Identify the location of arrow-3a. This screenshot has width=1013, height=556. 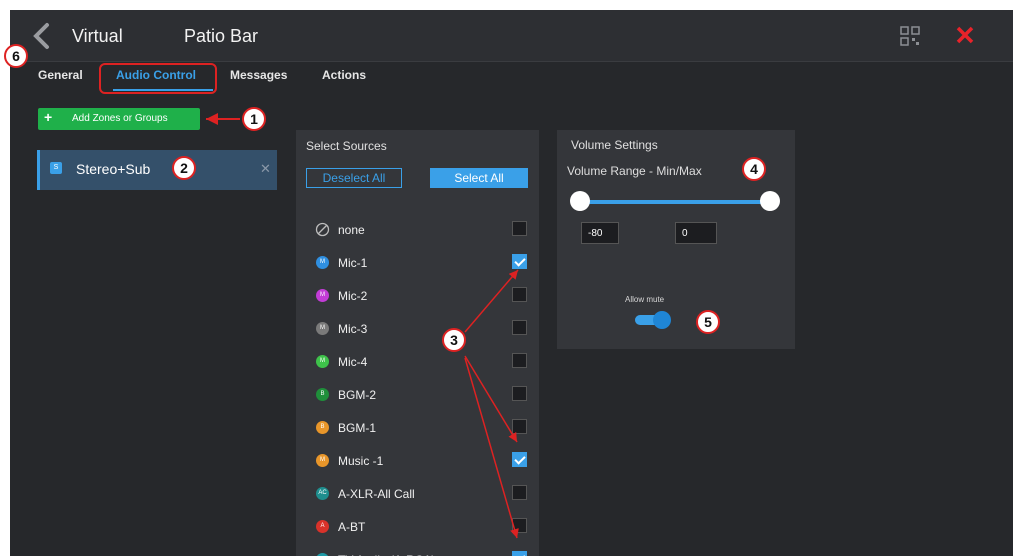
(491, 301).